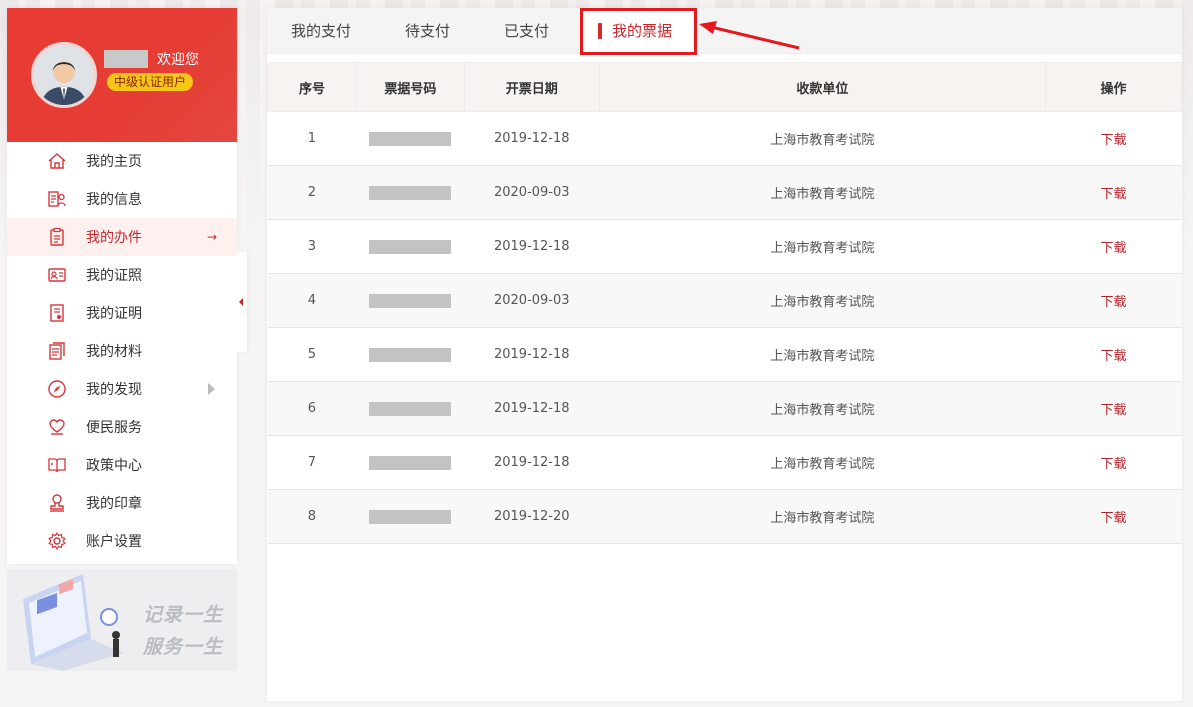  Describe the element at coordinates (211, 389) in the screenshot. I see `expand-triangle-icon` at that location.